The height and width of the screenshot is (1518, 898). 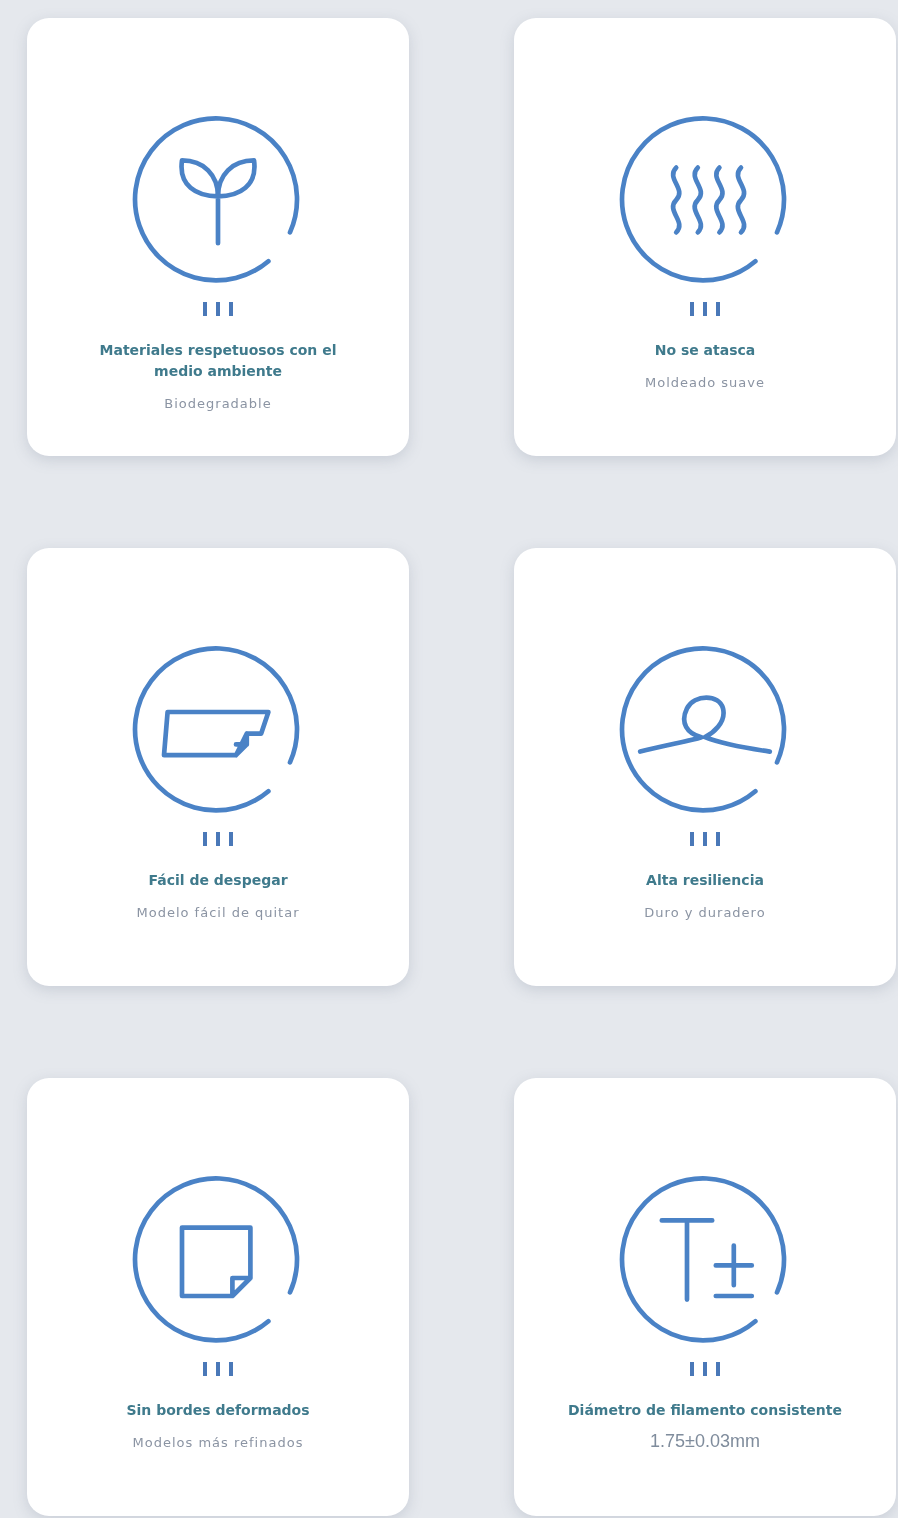 What do you see at coordinates (218, 880) in the screenshot?
I see `feature-title: Fácil de despegar` at bounding box center [218, 880].